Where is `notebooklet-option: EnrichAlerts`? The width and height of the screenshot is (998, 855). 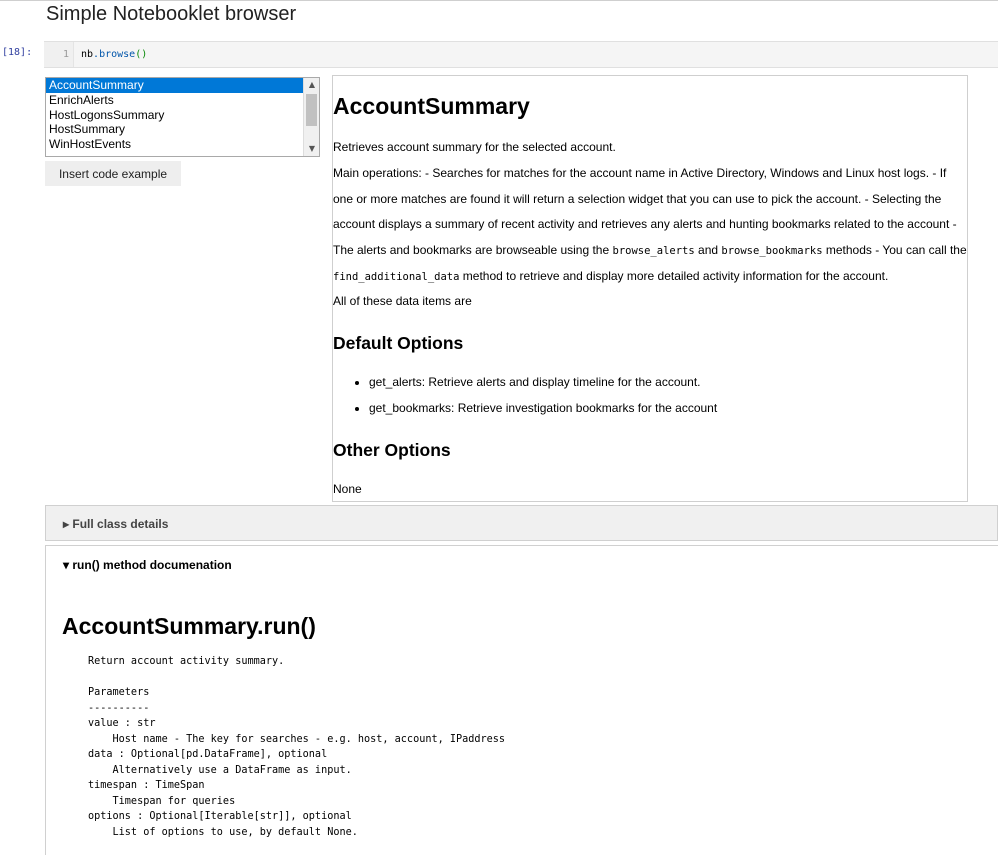
notebooklet-option: EnrichAlerts is located at coordinates (175, 100).